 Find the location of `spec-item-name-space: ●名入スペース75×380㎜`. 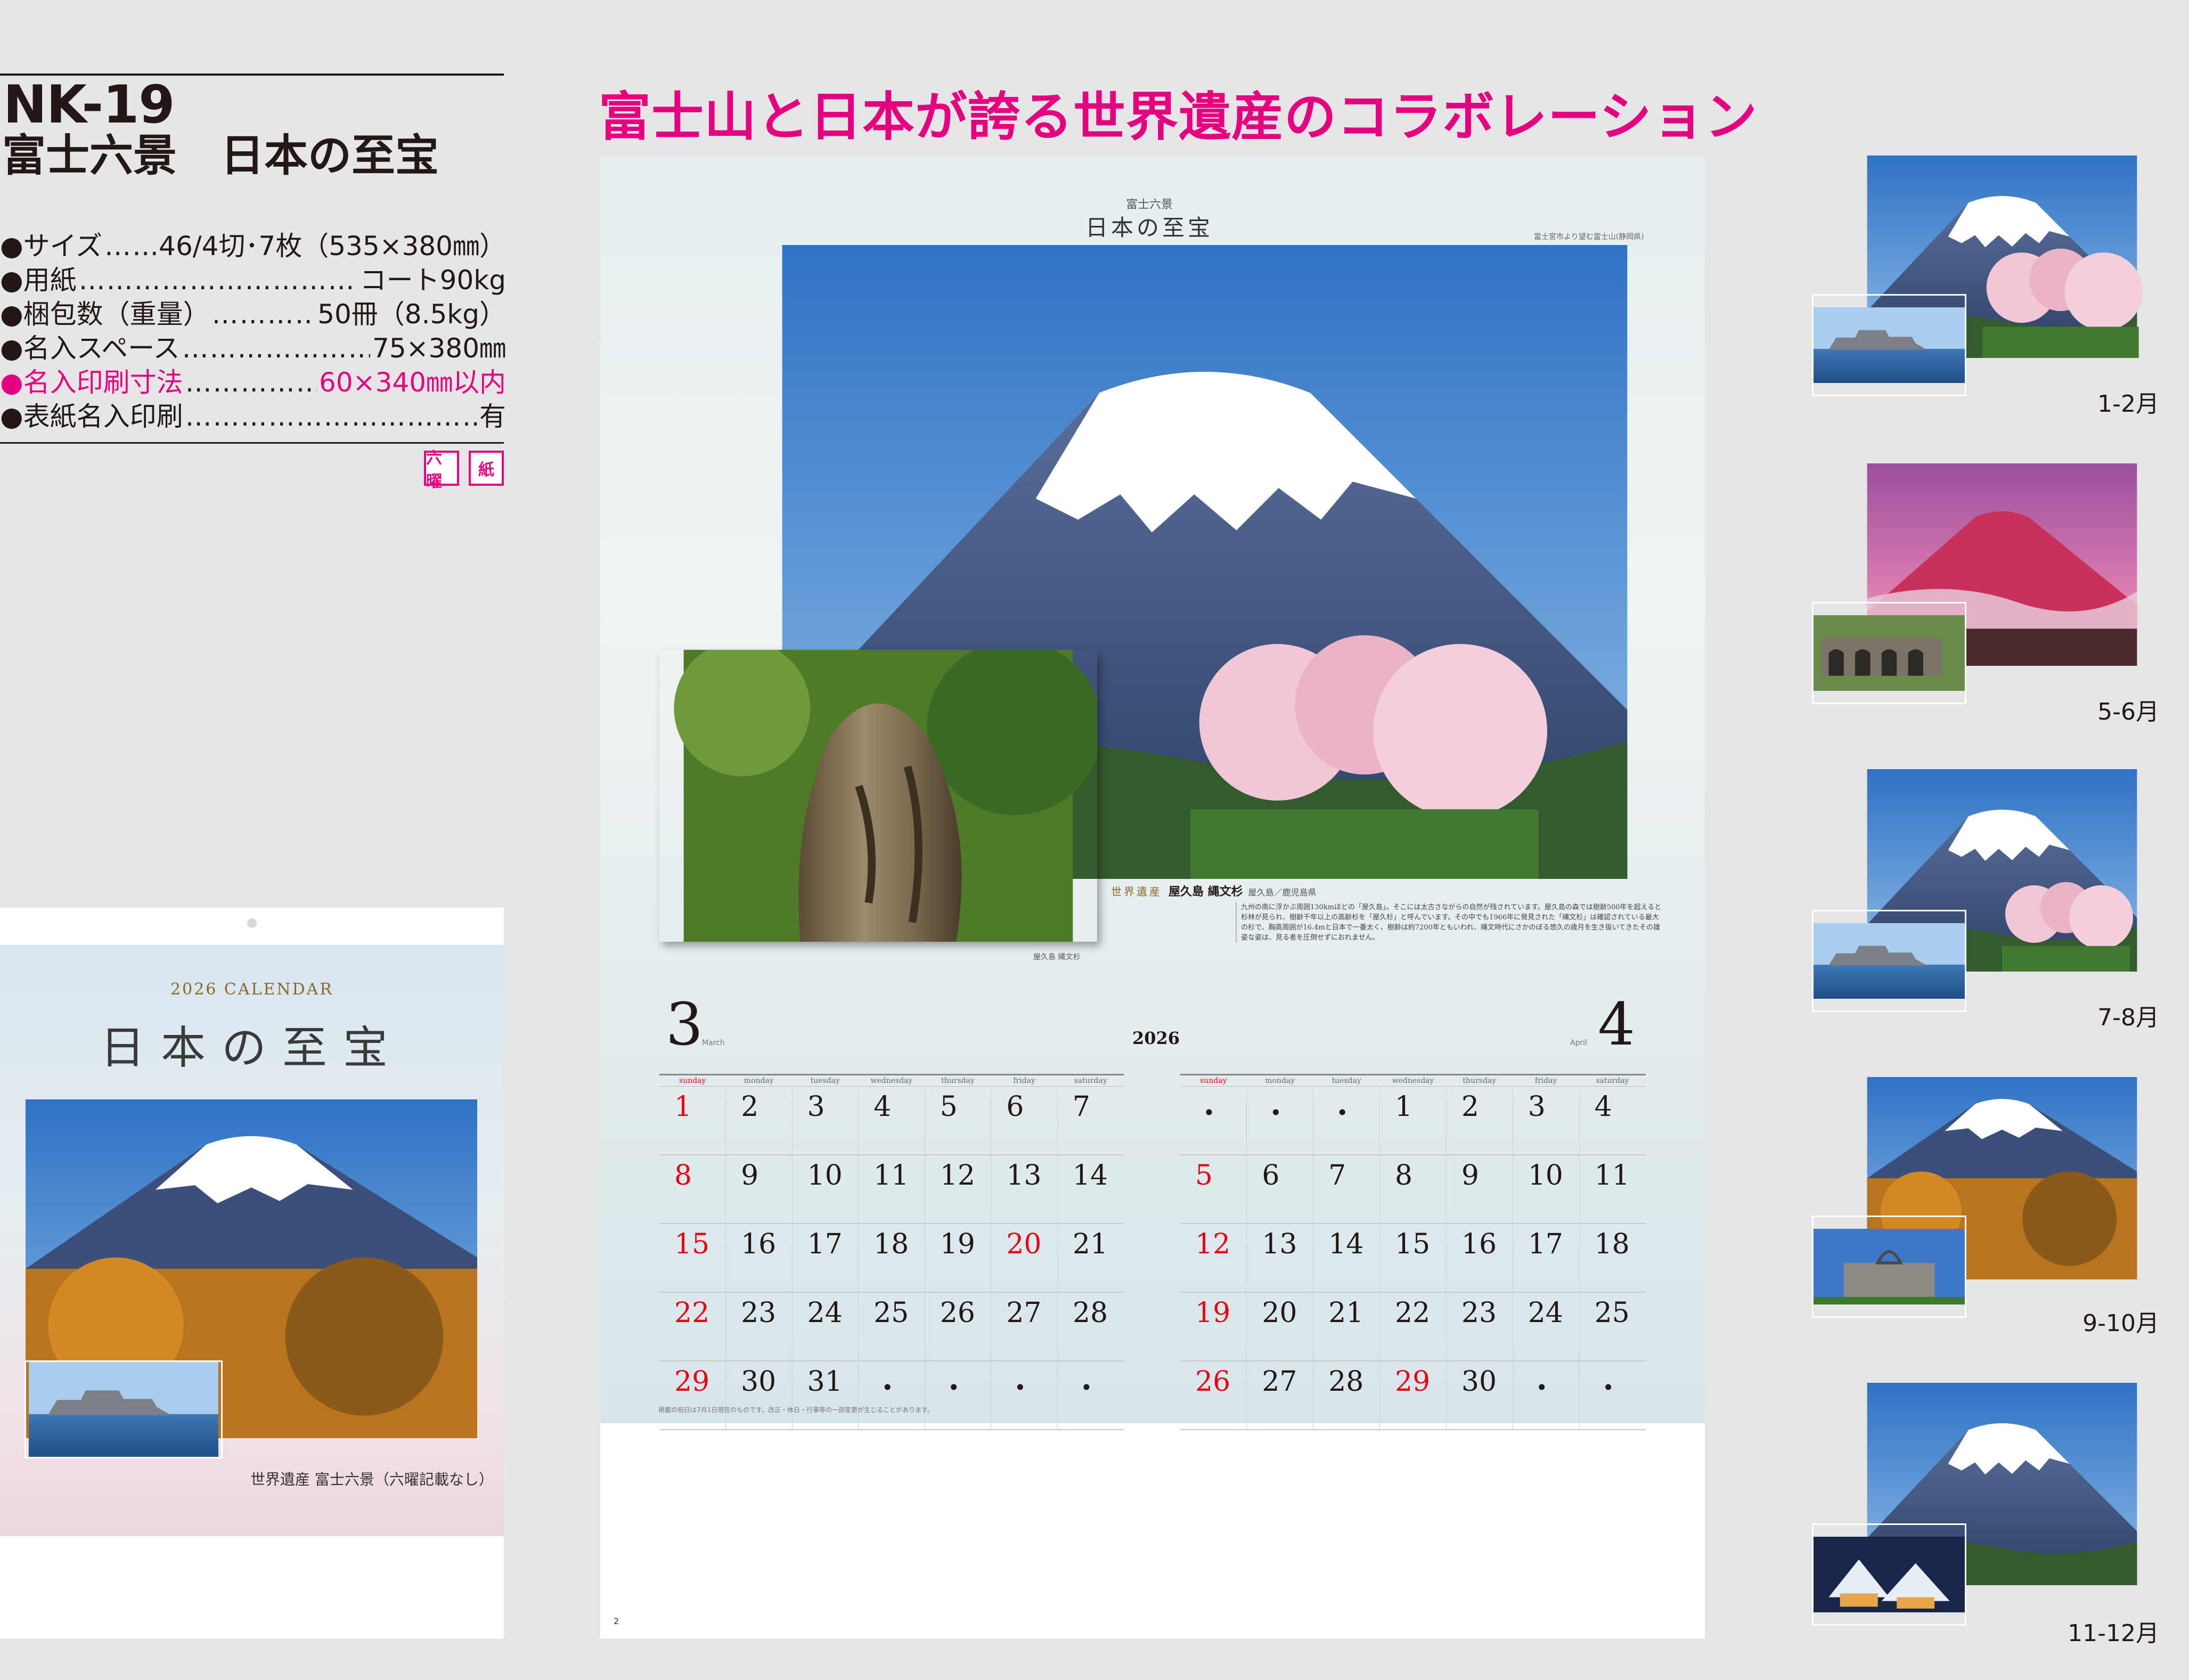

spec-item-name-space: ●名入スペース75×380㎜ is located at coordinates (253, 348).